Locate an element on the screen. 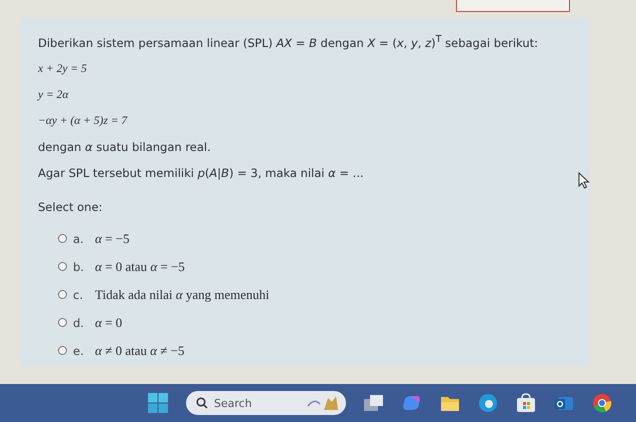  option-text: α ≠ 0 atau α ≠ −5 is located at coordinates (139, 350).